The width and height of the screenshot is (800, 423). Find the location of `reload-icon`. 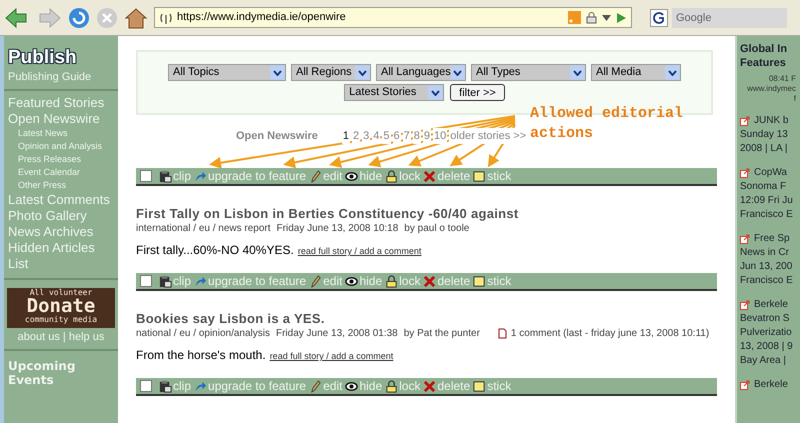

reload-icon is located at coordinates (79, 17).